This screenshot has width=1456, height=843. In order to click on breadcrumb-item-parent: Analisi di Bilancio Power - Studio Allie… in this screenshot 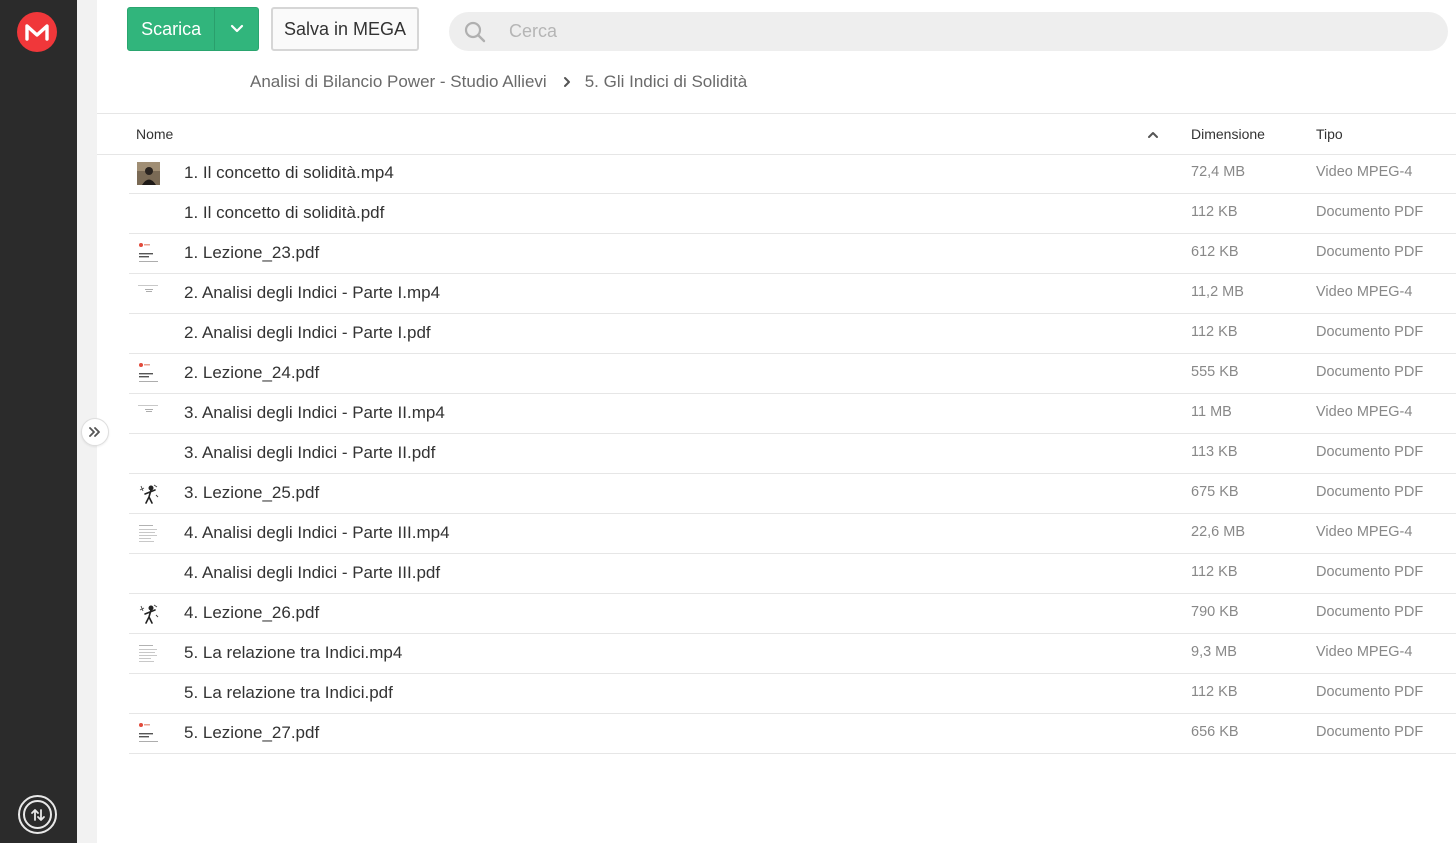, I will do `click(398, 82)`.